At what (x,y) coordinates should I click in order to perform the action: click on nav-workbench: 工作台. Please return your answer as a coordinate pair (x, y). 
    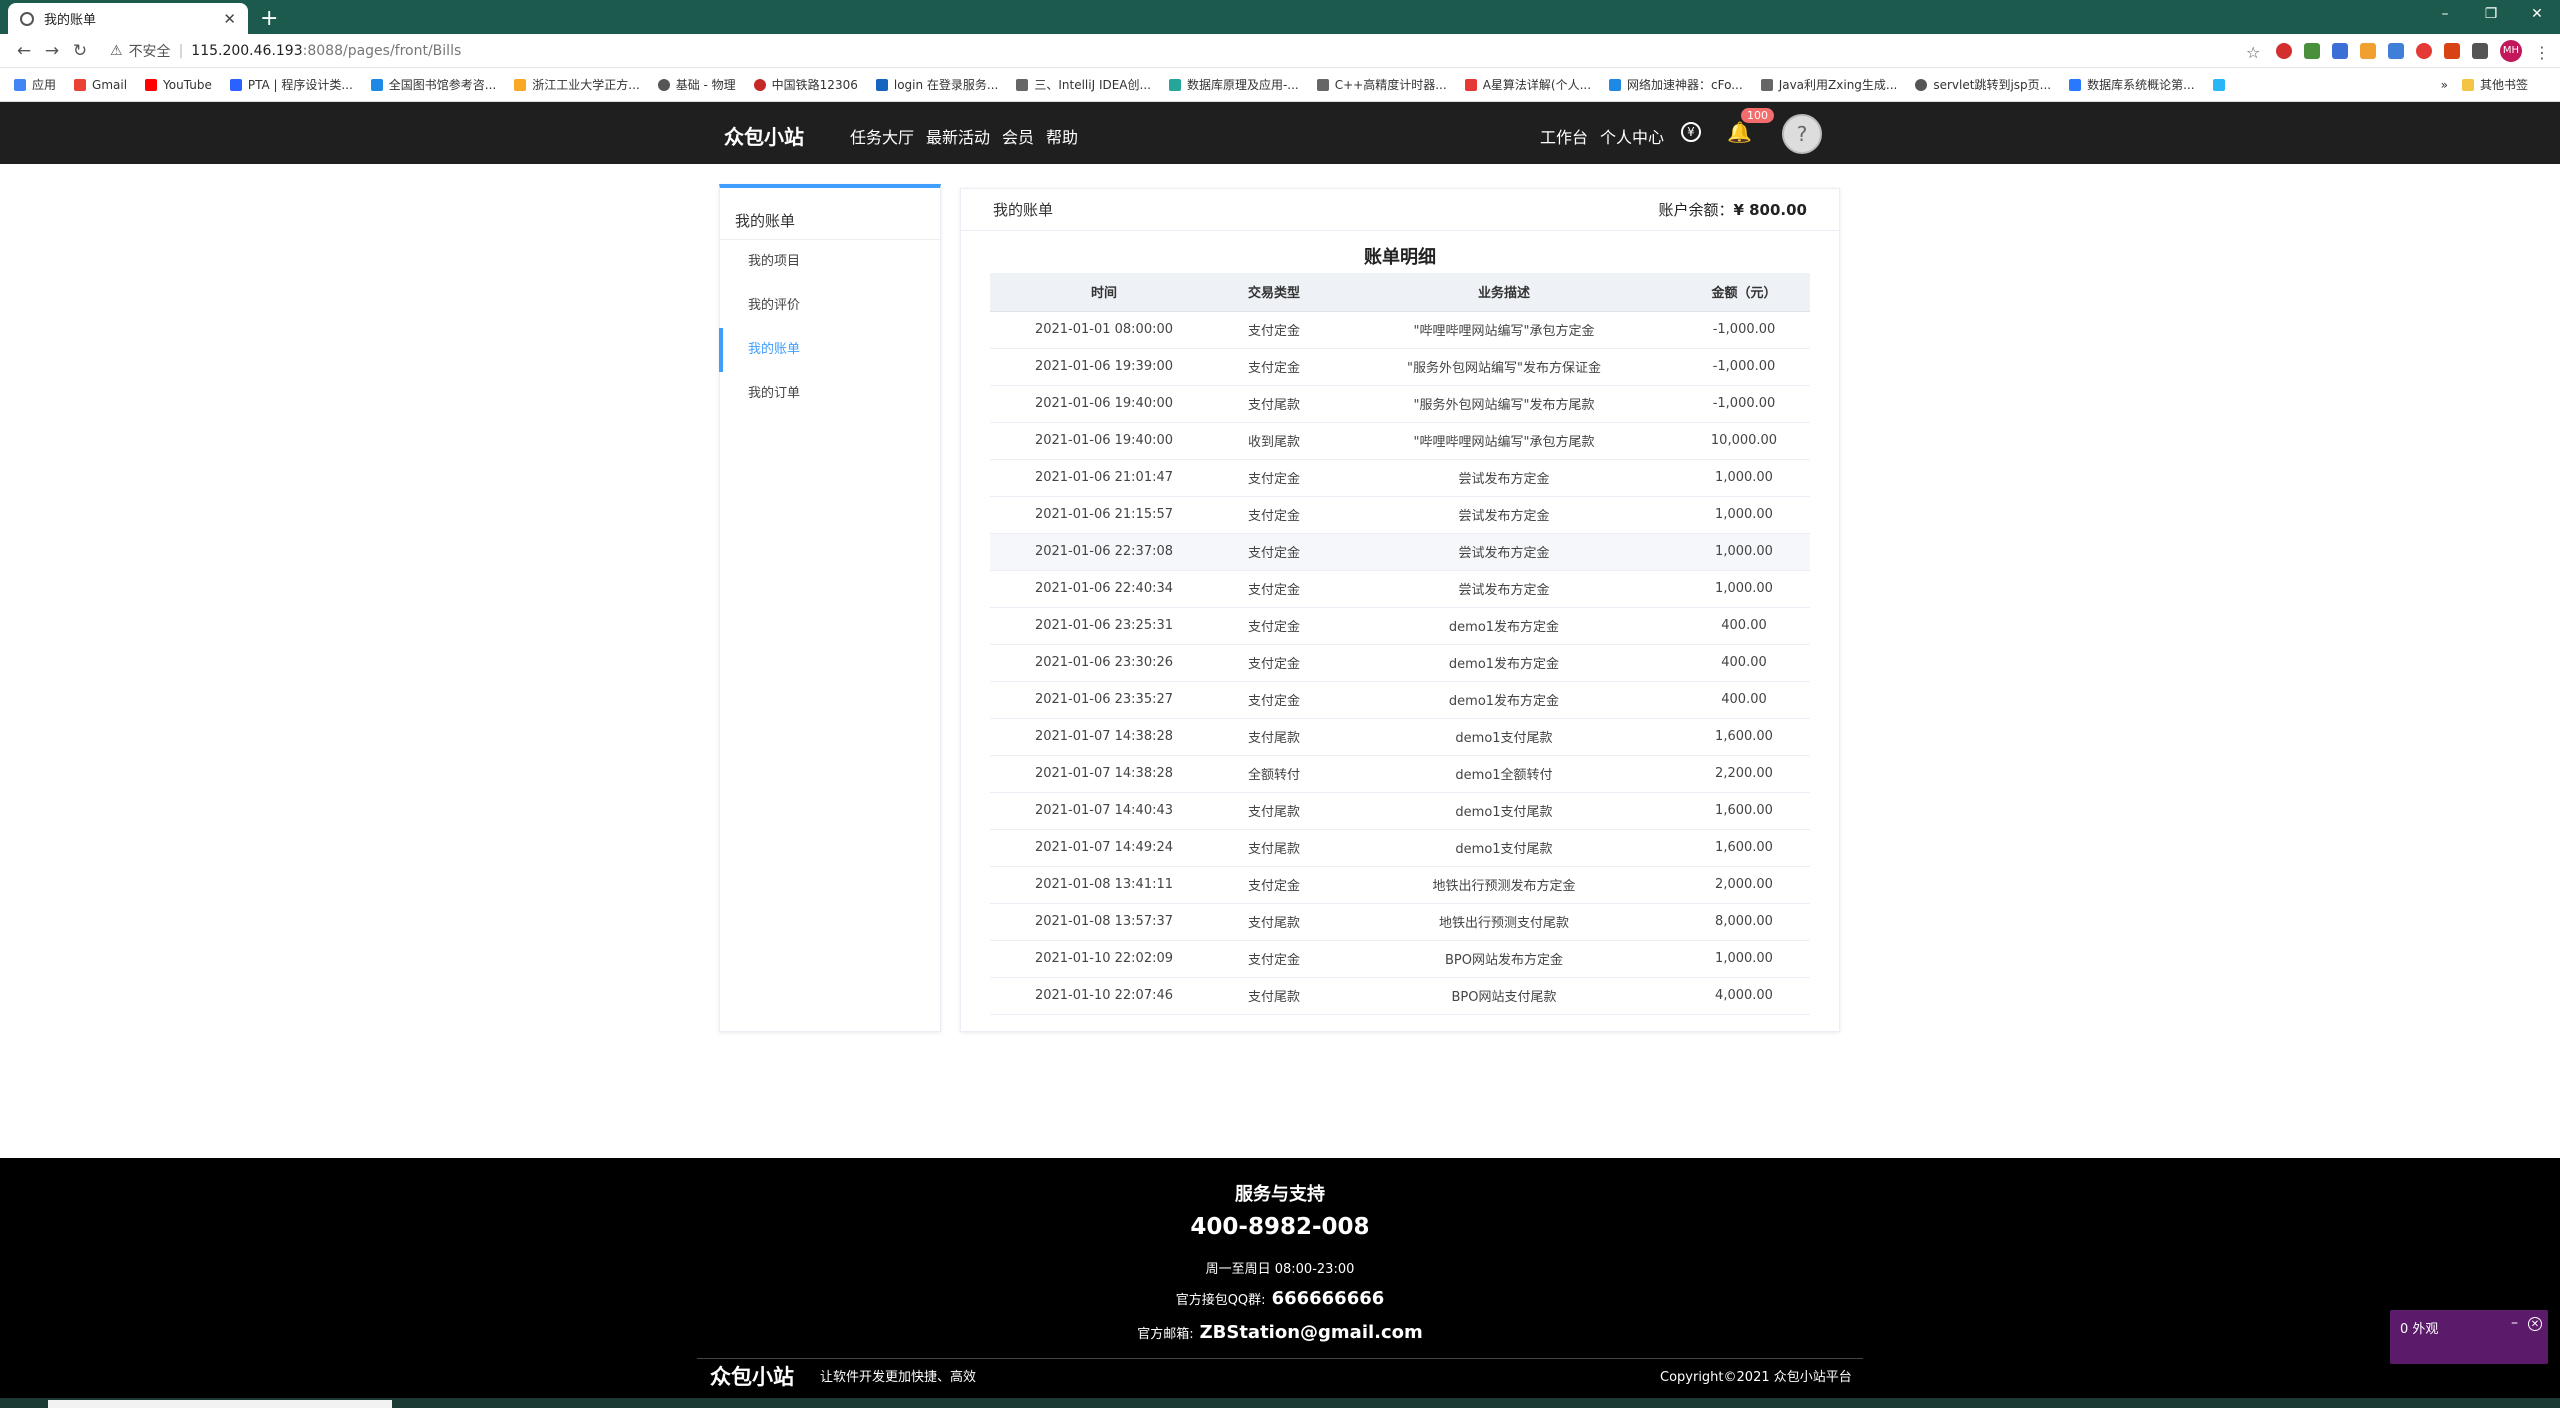
    Looking at the image, I should click on (1564, 136).